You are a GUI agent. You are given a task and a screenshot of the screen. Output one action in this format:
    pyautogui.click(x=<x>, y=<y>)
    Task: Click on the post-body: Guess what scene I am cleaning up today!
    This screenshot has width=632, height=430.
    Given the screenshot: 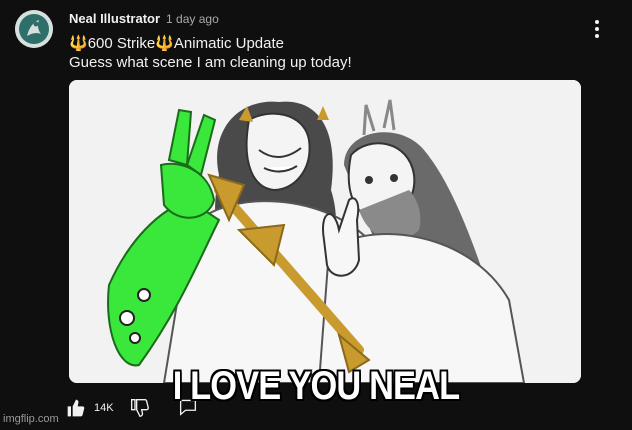 What is the action you would take?
    pyautogui.click(x=210, y=62)
    